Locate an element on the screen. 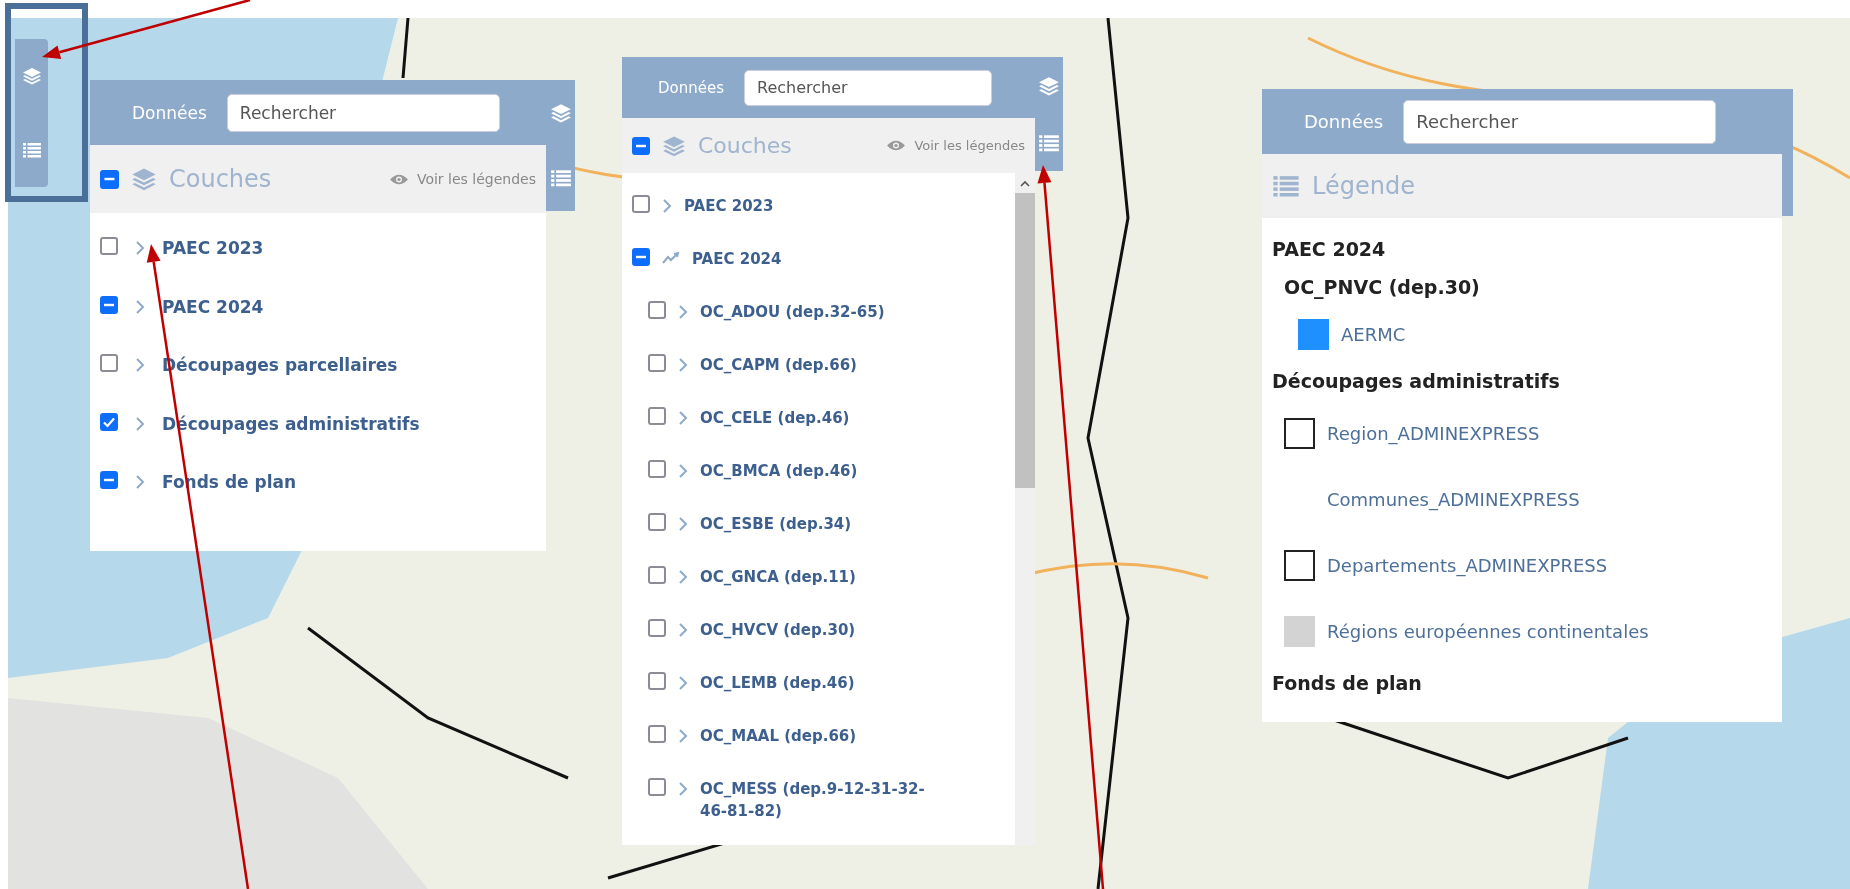 This screenshot has height=889, width=1850. layer-label: OC_CAPM (dep.66) is located at coordinates (778, 365).